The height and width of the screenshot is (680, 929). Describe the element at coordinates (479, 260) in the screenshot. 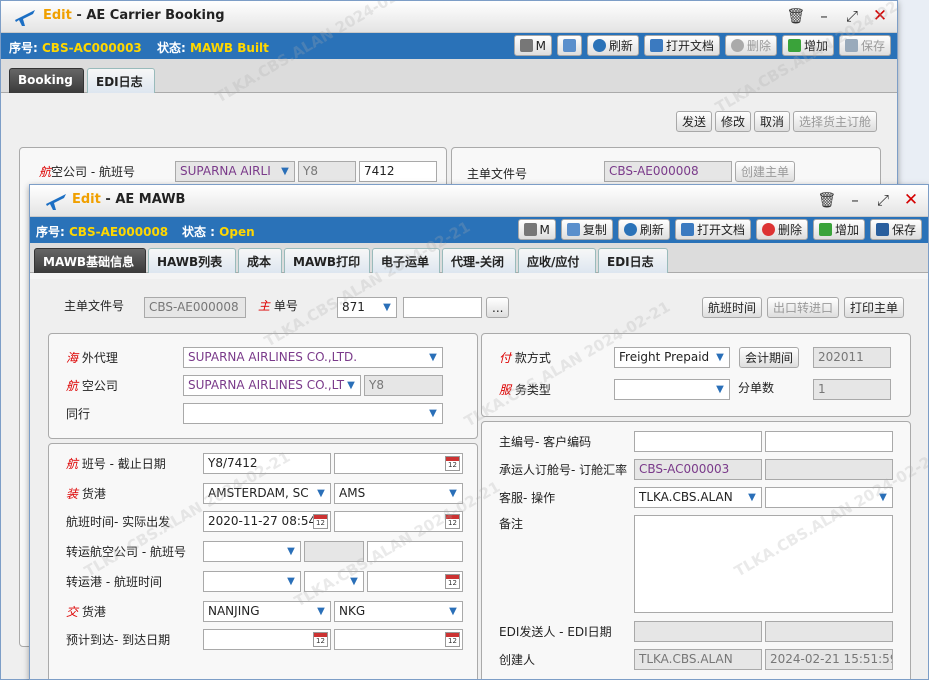

I see `tab-agent-close: 代理-关闭` at that location.